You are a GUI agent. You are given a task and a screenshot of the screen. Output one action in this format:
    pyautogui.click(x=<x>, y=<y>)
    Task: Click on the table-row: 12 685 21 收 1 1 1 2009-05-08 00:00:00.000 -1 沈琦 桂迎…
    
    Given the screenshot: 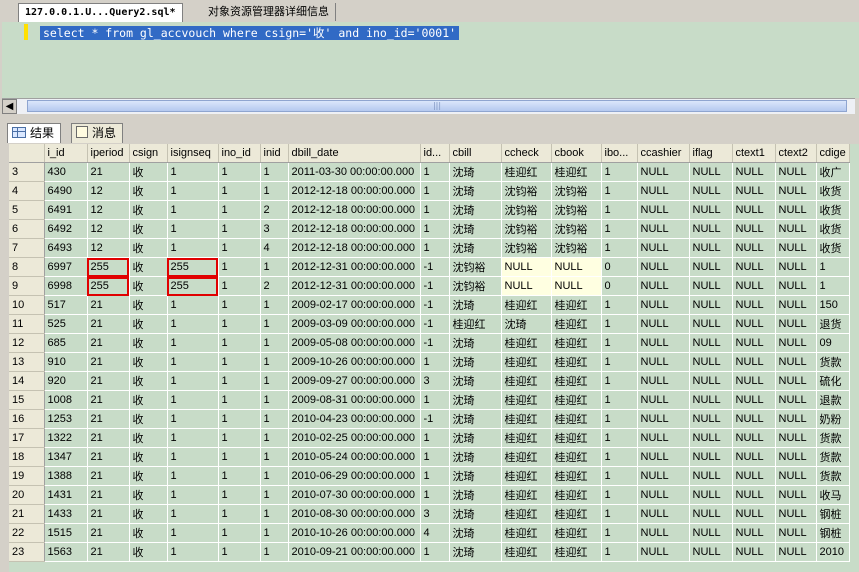 What is the action you would take?
    pyautogui.click(x=429, y=343)
    